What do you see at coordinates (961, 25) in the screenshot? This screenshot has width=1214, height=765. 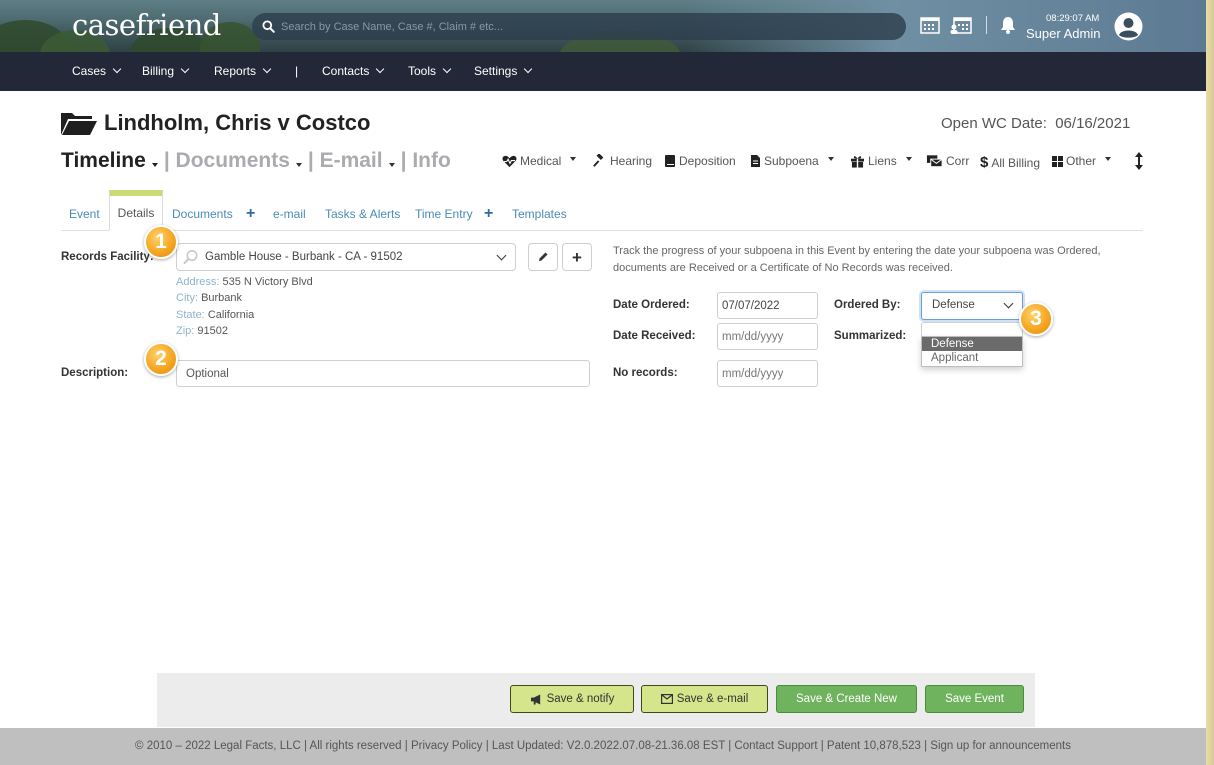 I see `team-calendar-icon` at bounding box center [961, 25].